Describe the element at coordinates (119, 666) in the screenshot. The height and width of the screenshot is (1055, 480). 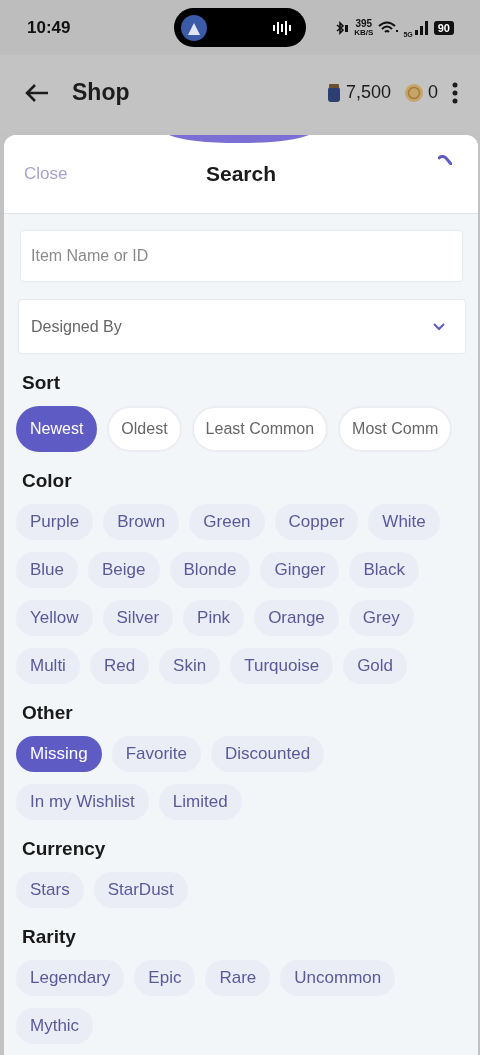
I see `filter-chip: Red` at that location.